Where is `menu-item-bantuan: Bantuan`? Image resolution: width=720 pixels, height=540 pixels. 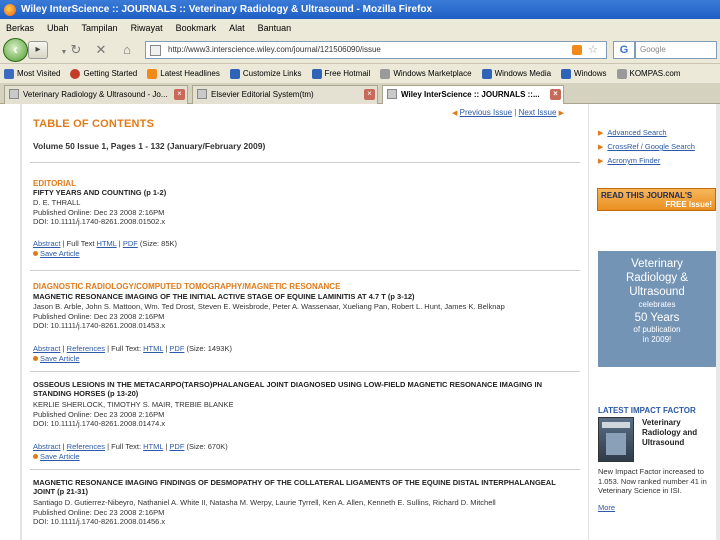 menu-item-bantuan: Bantuan is located at coordinates (275, 28).